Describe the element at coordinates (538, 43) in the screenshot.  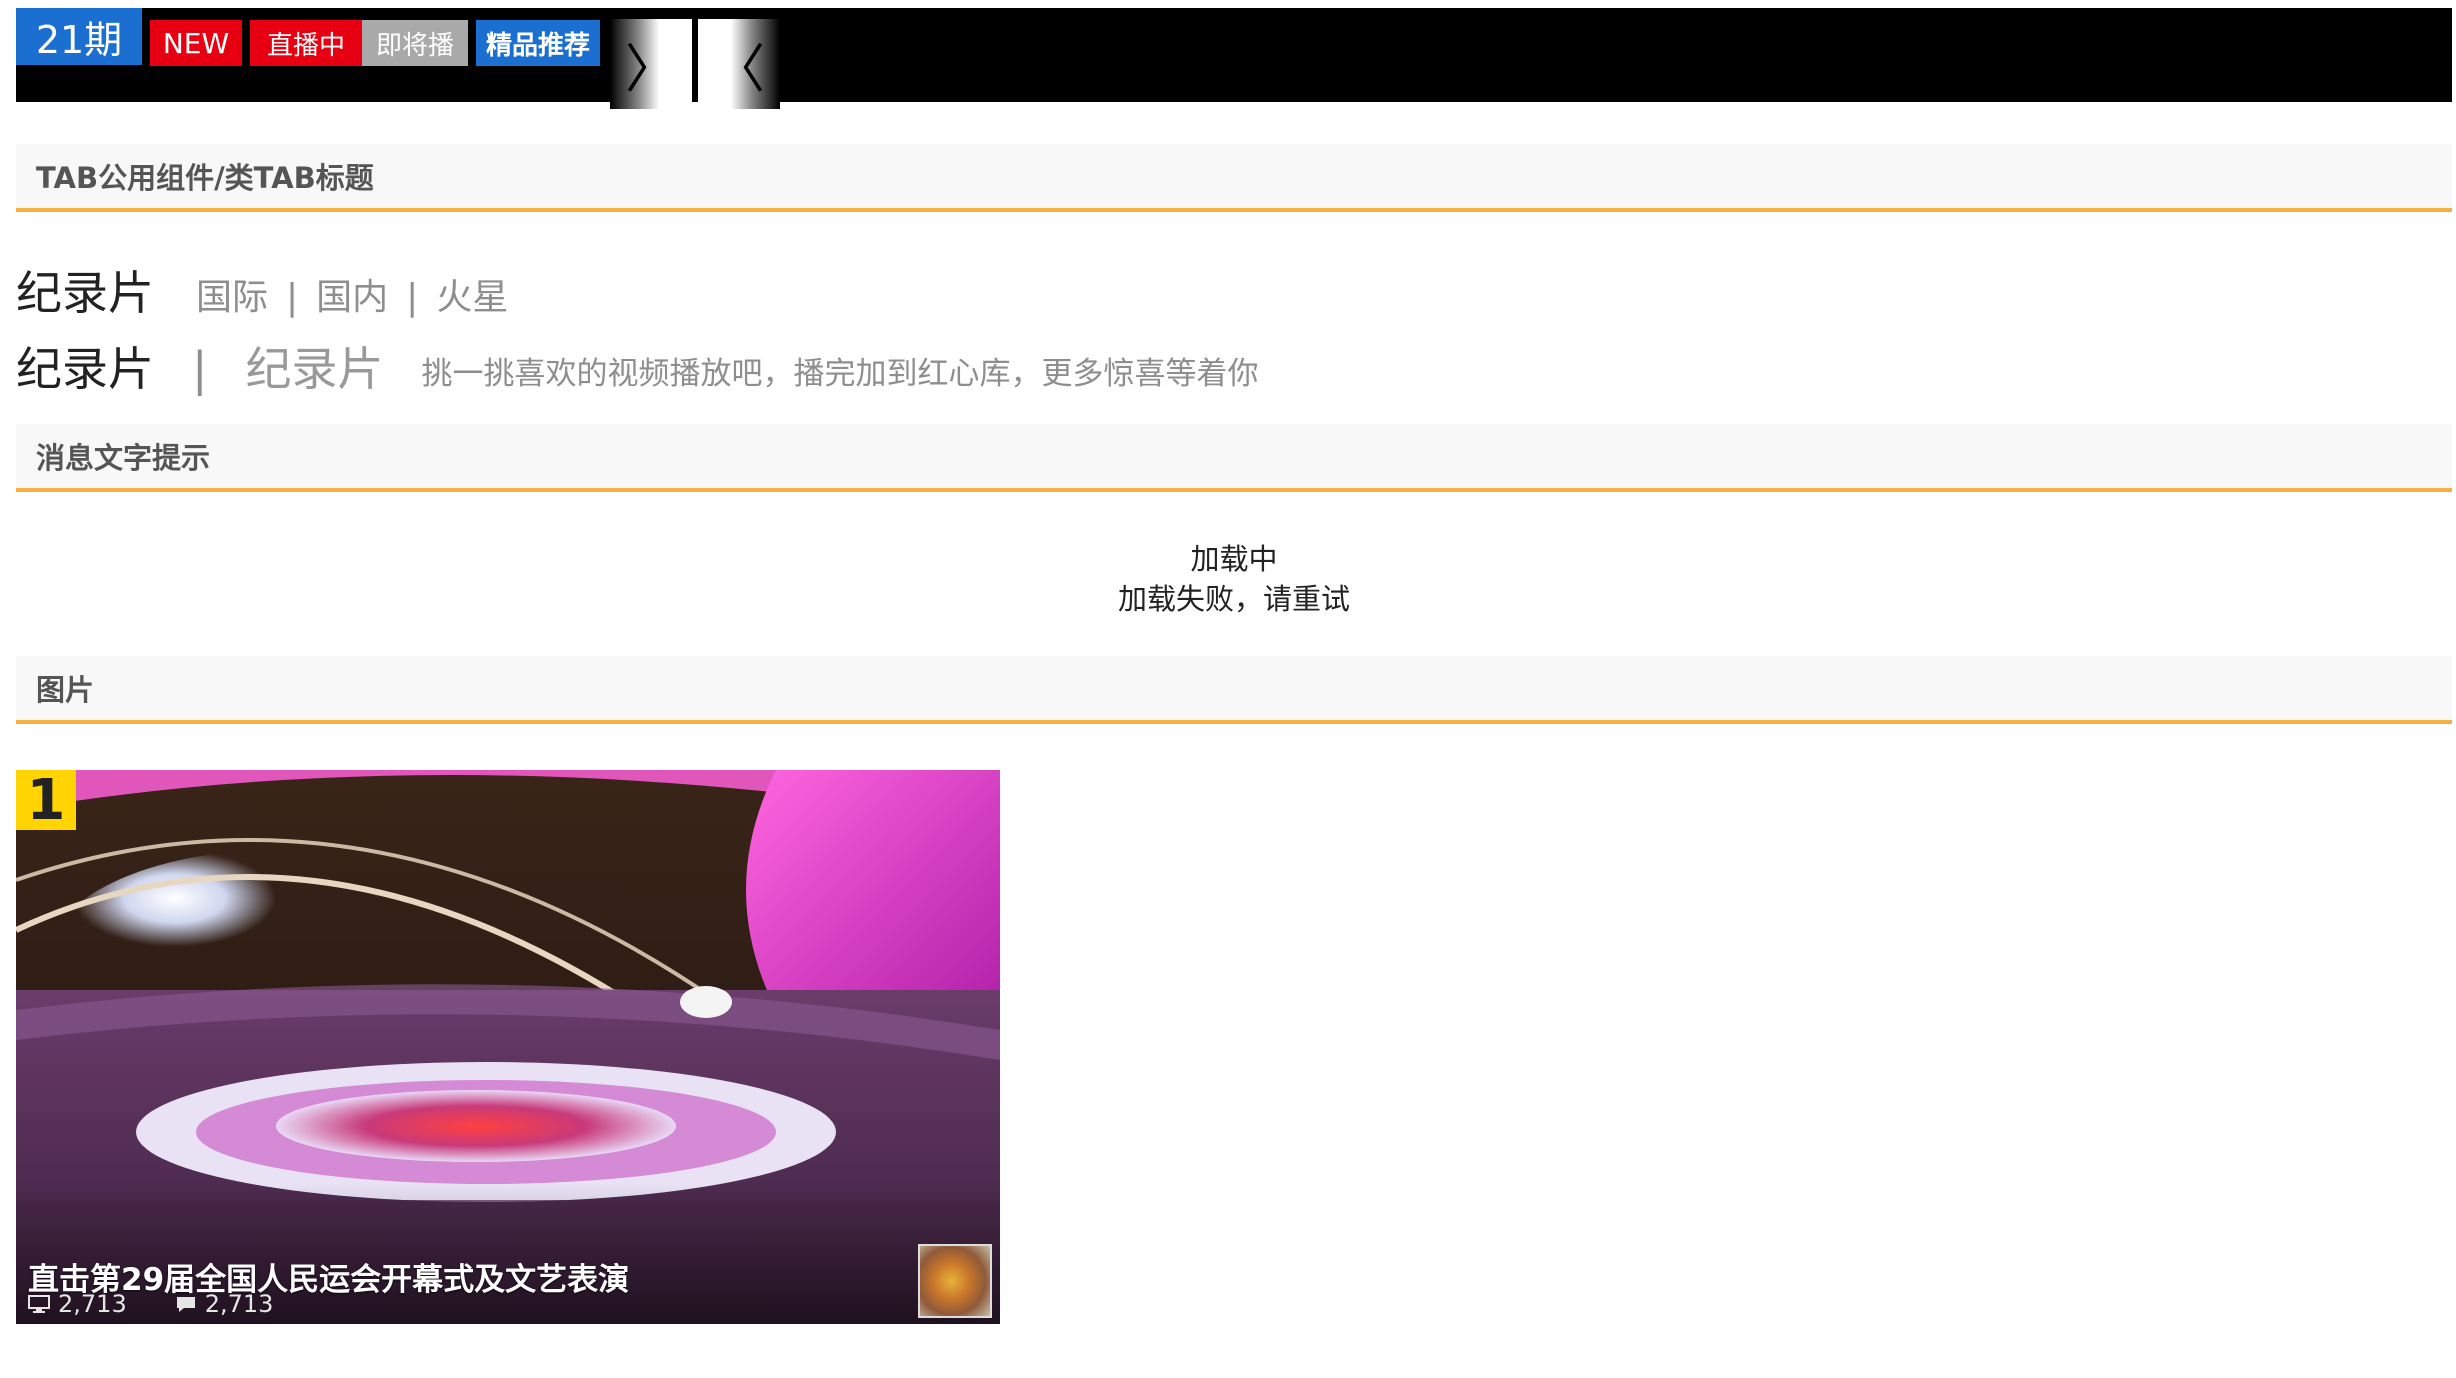
I see `featured-badge: 精品推荐` at that location.